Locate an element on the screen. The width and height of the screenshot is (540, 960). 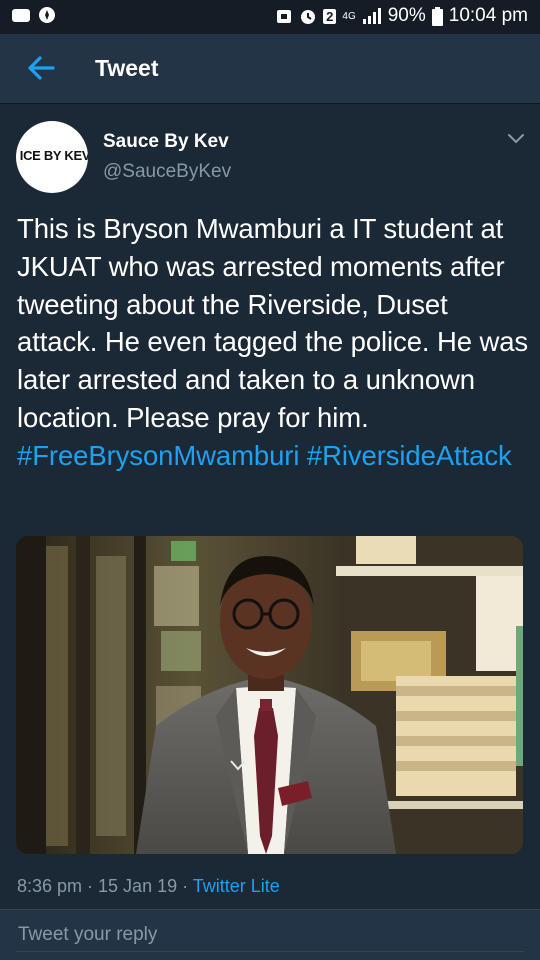
app-bar: Tweet is located at coordinates (270, 69).